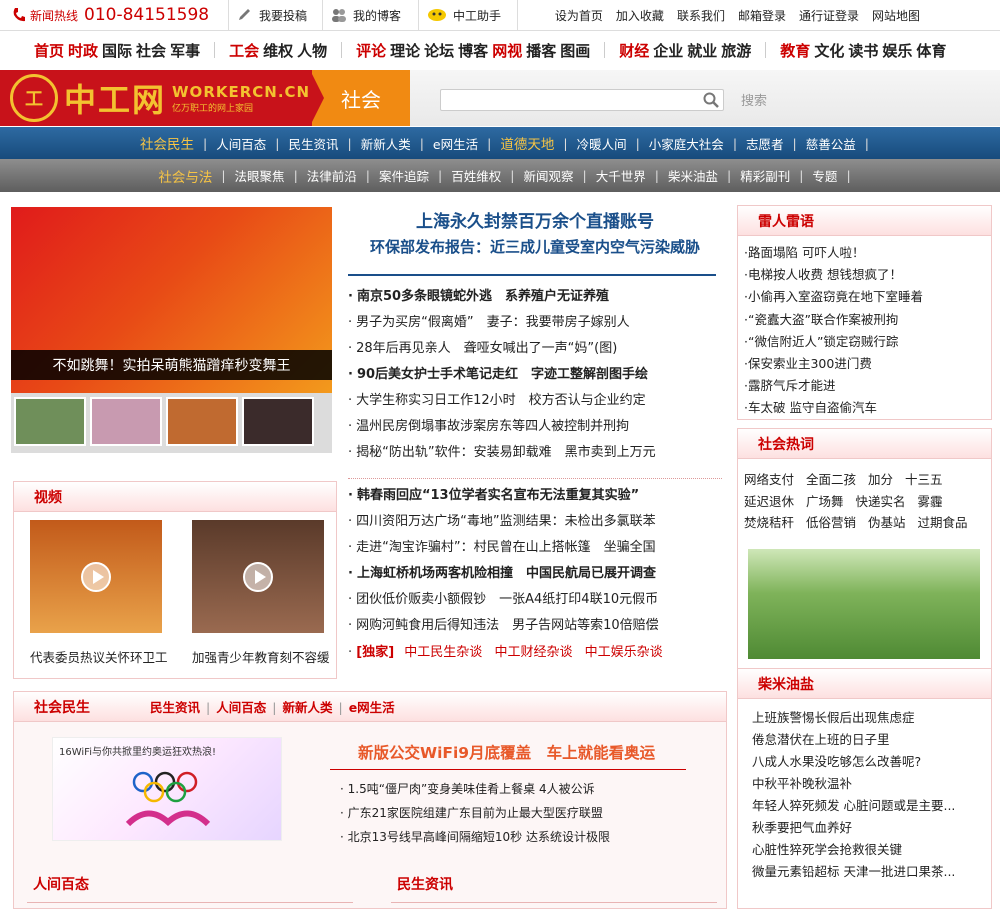 The height and width of the screenshot is (909, 1000). What do you see at coordinates (244, 50) in the screenshot?
I see `nav-item: 工会` at bounding box center [244, 50].